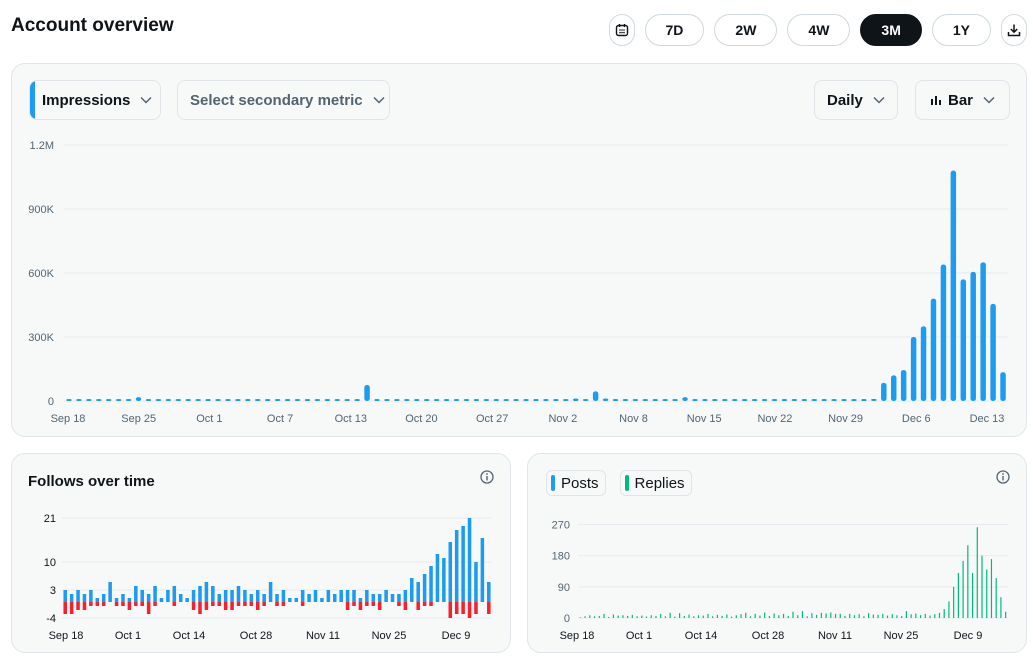 Image resolution: width=1033 pixels, height=660 pixels. What do you see at coordinates (32, 100) in the screenshot?
I see `primary-metric-accent` at bounding box center [32, 100].